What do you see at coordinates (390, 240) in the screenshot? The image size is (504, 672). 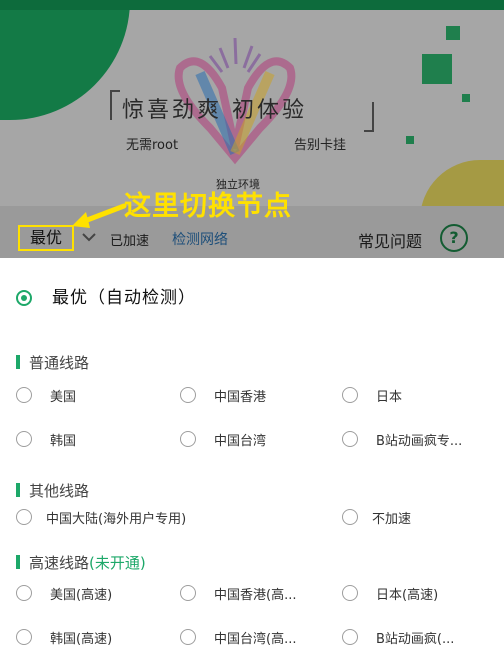 I see `faq-link: 常见问题` at bounding box center [390, 240].